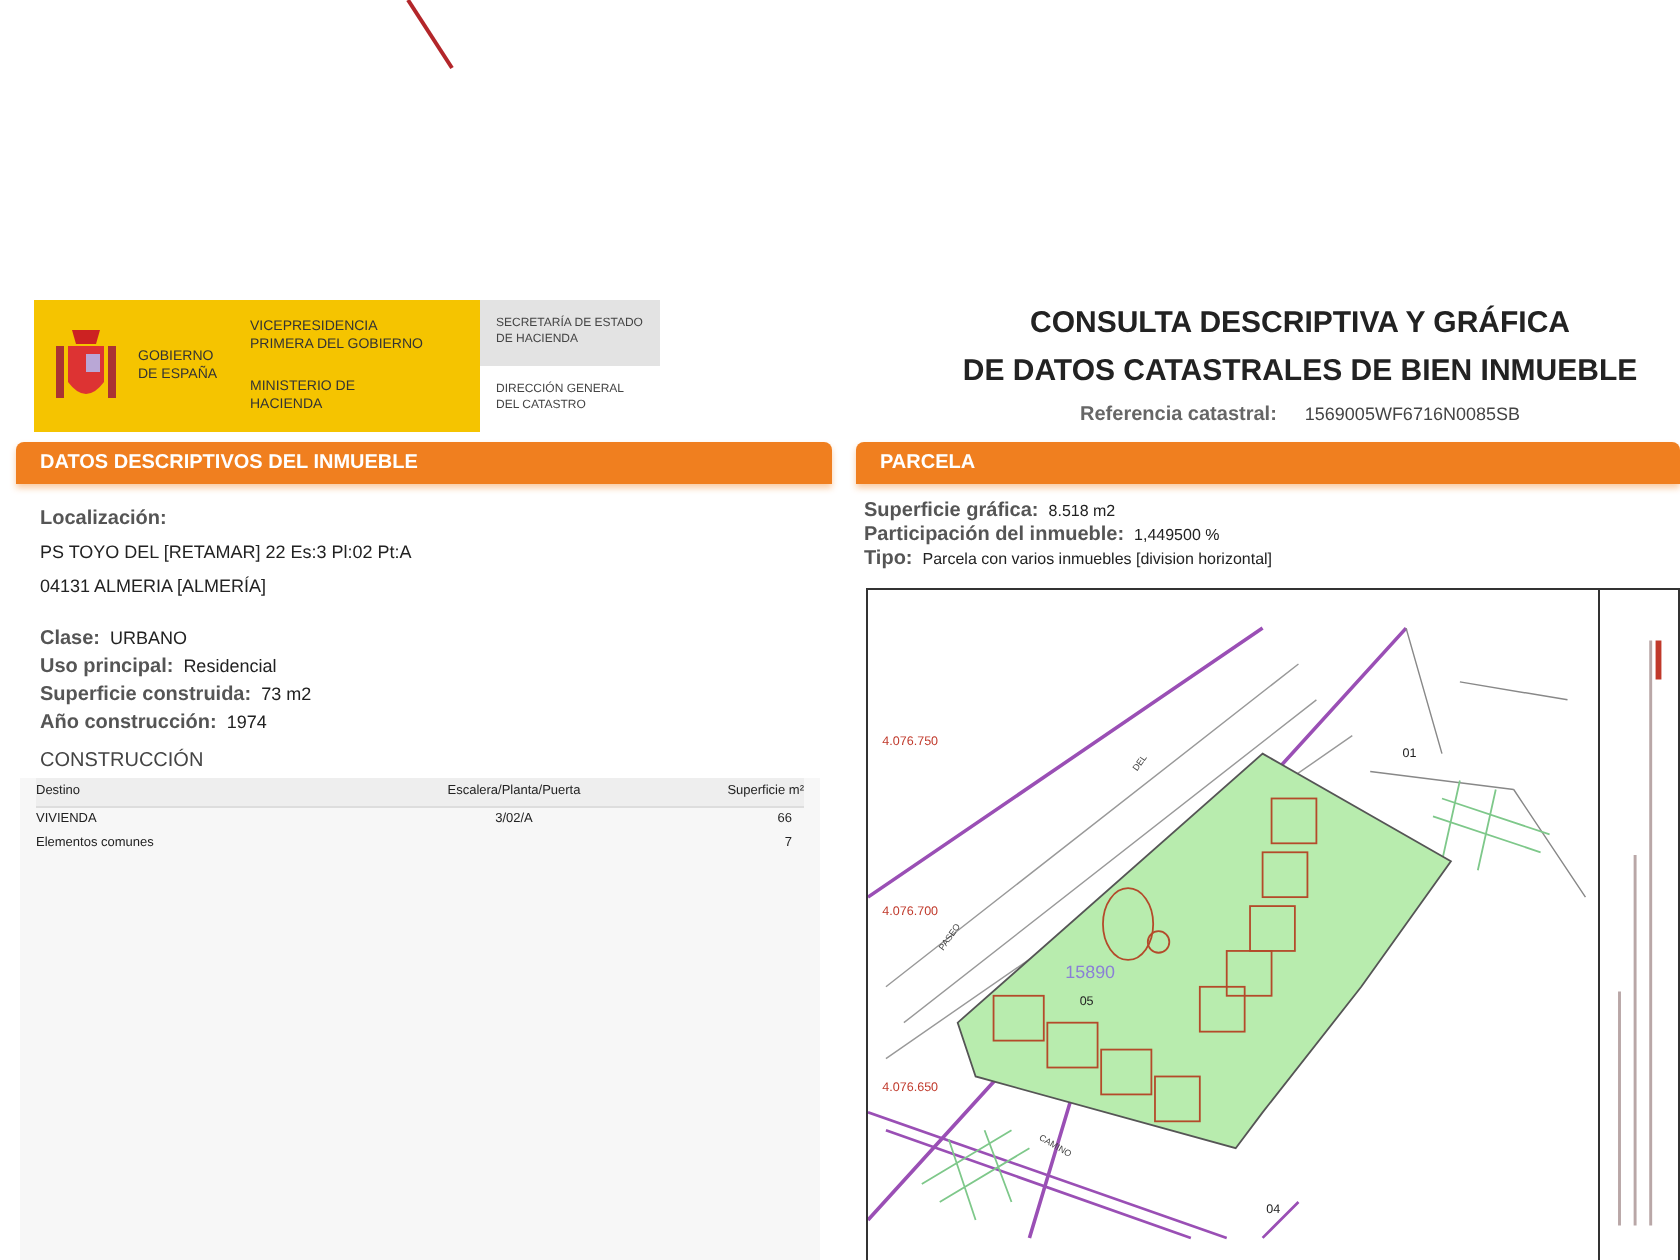 The height and width of the screenshot is (1260, 1680). I want to click on field-label: Superficie construida:, so click(146, 696).